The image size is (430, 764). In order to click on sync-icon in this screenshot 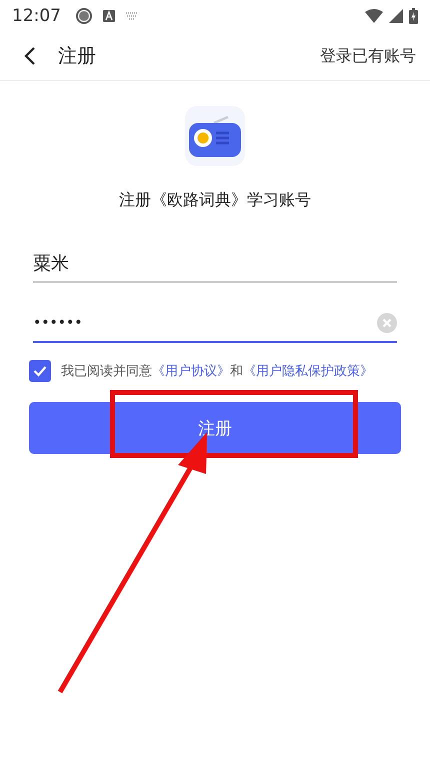, I will do `click(84, 16)`.